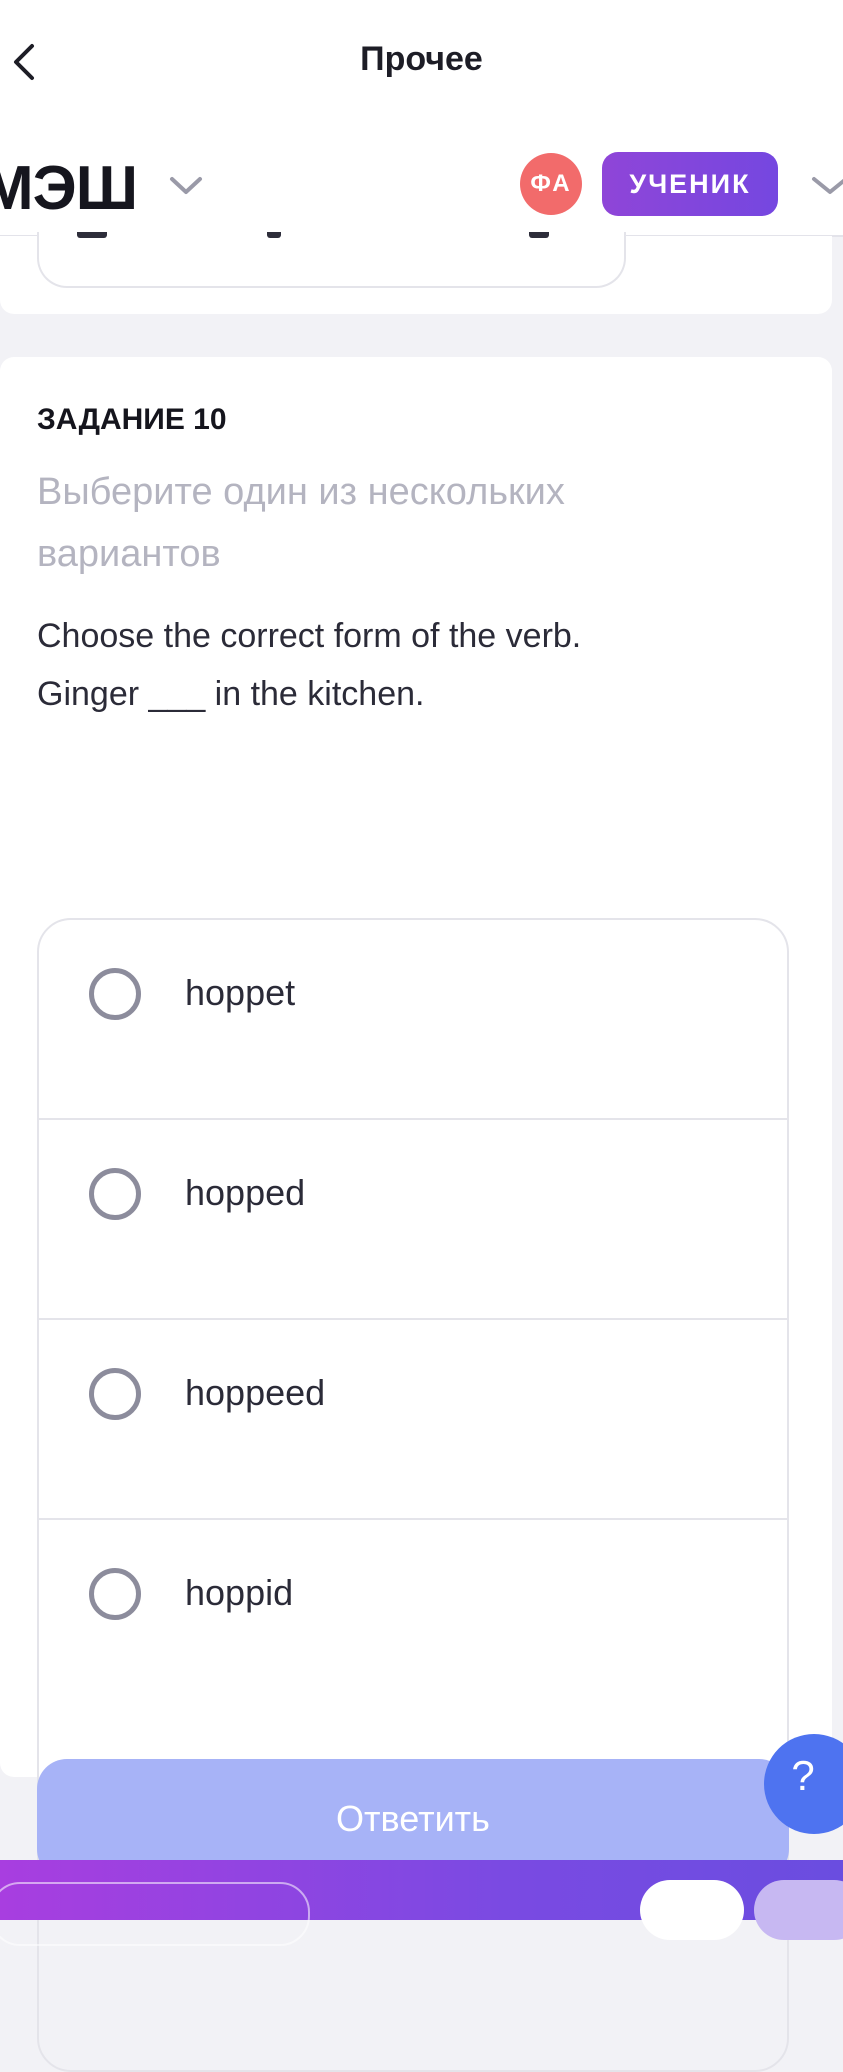 The width and height of the screenshot is (843, 2072). Describe the element at coordinates (132, 419) in the screenshot. I see `task-number: ЗАДАНИЕ 10` at that location.